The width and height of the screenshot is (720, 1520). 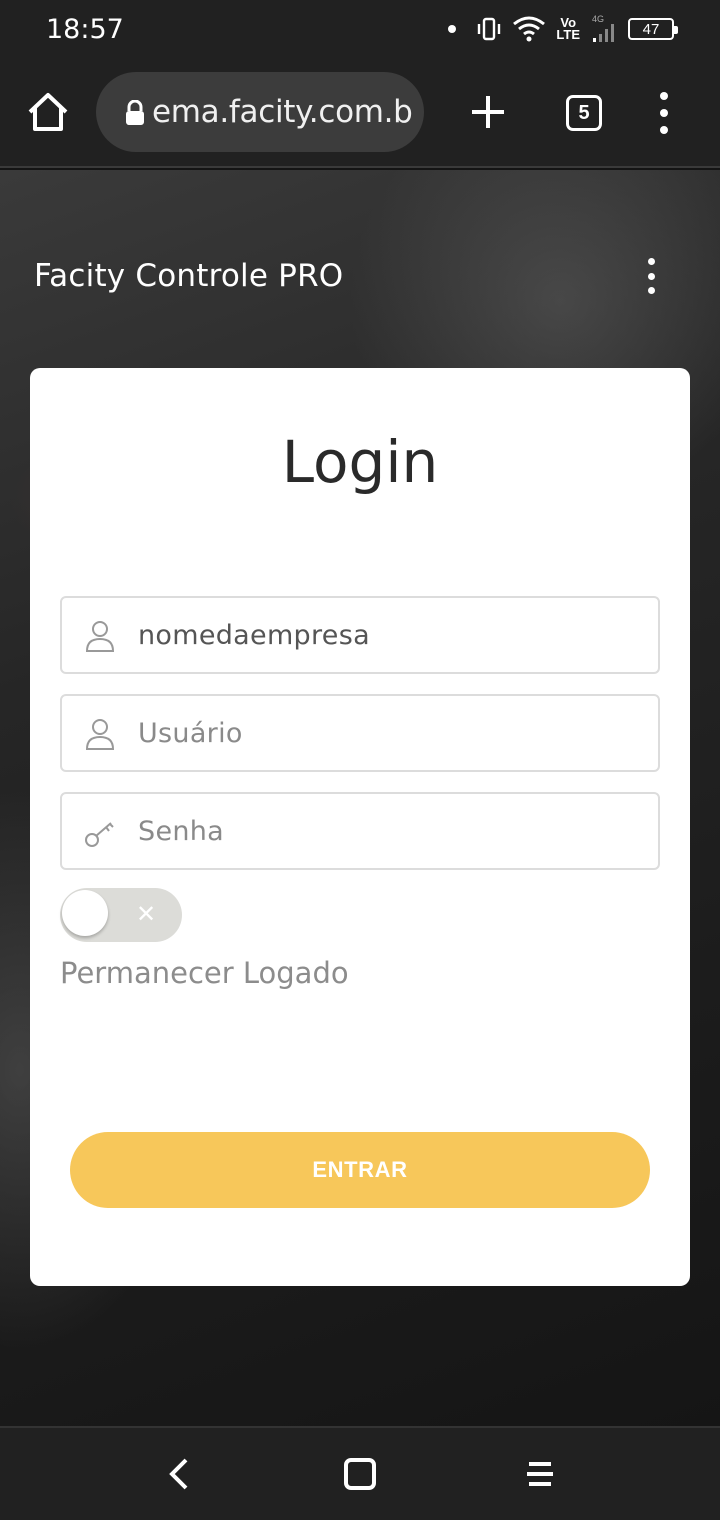 I want to click on close-icon: ✕, so click(x=146, y=914).